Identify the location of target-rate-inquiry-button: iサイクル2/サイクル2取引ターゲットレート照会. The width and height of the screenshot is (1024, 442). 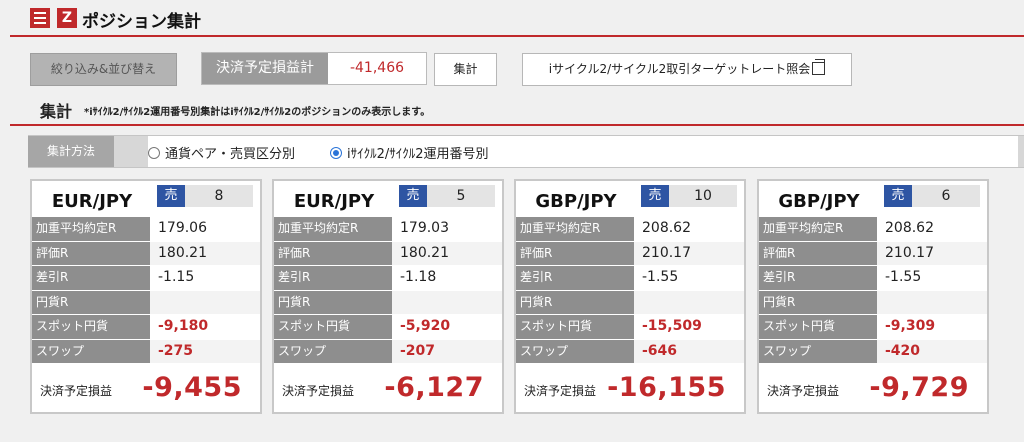
(687, 69).